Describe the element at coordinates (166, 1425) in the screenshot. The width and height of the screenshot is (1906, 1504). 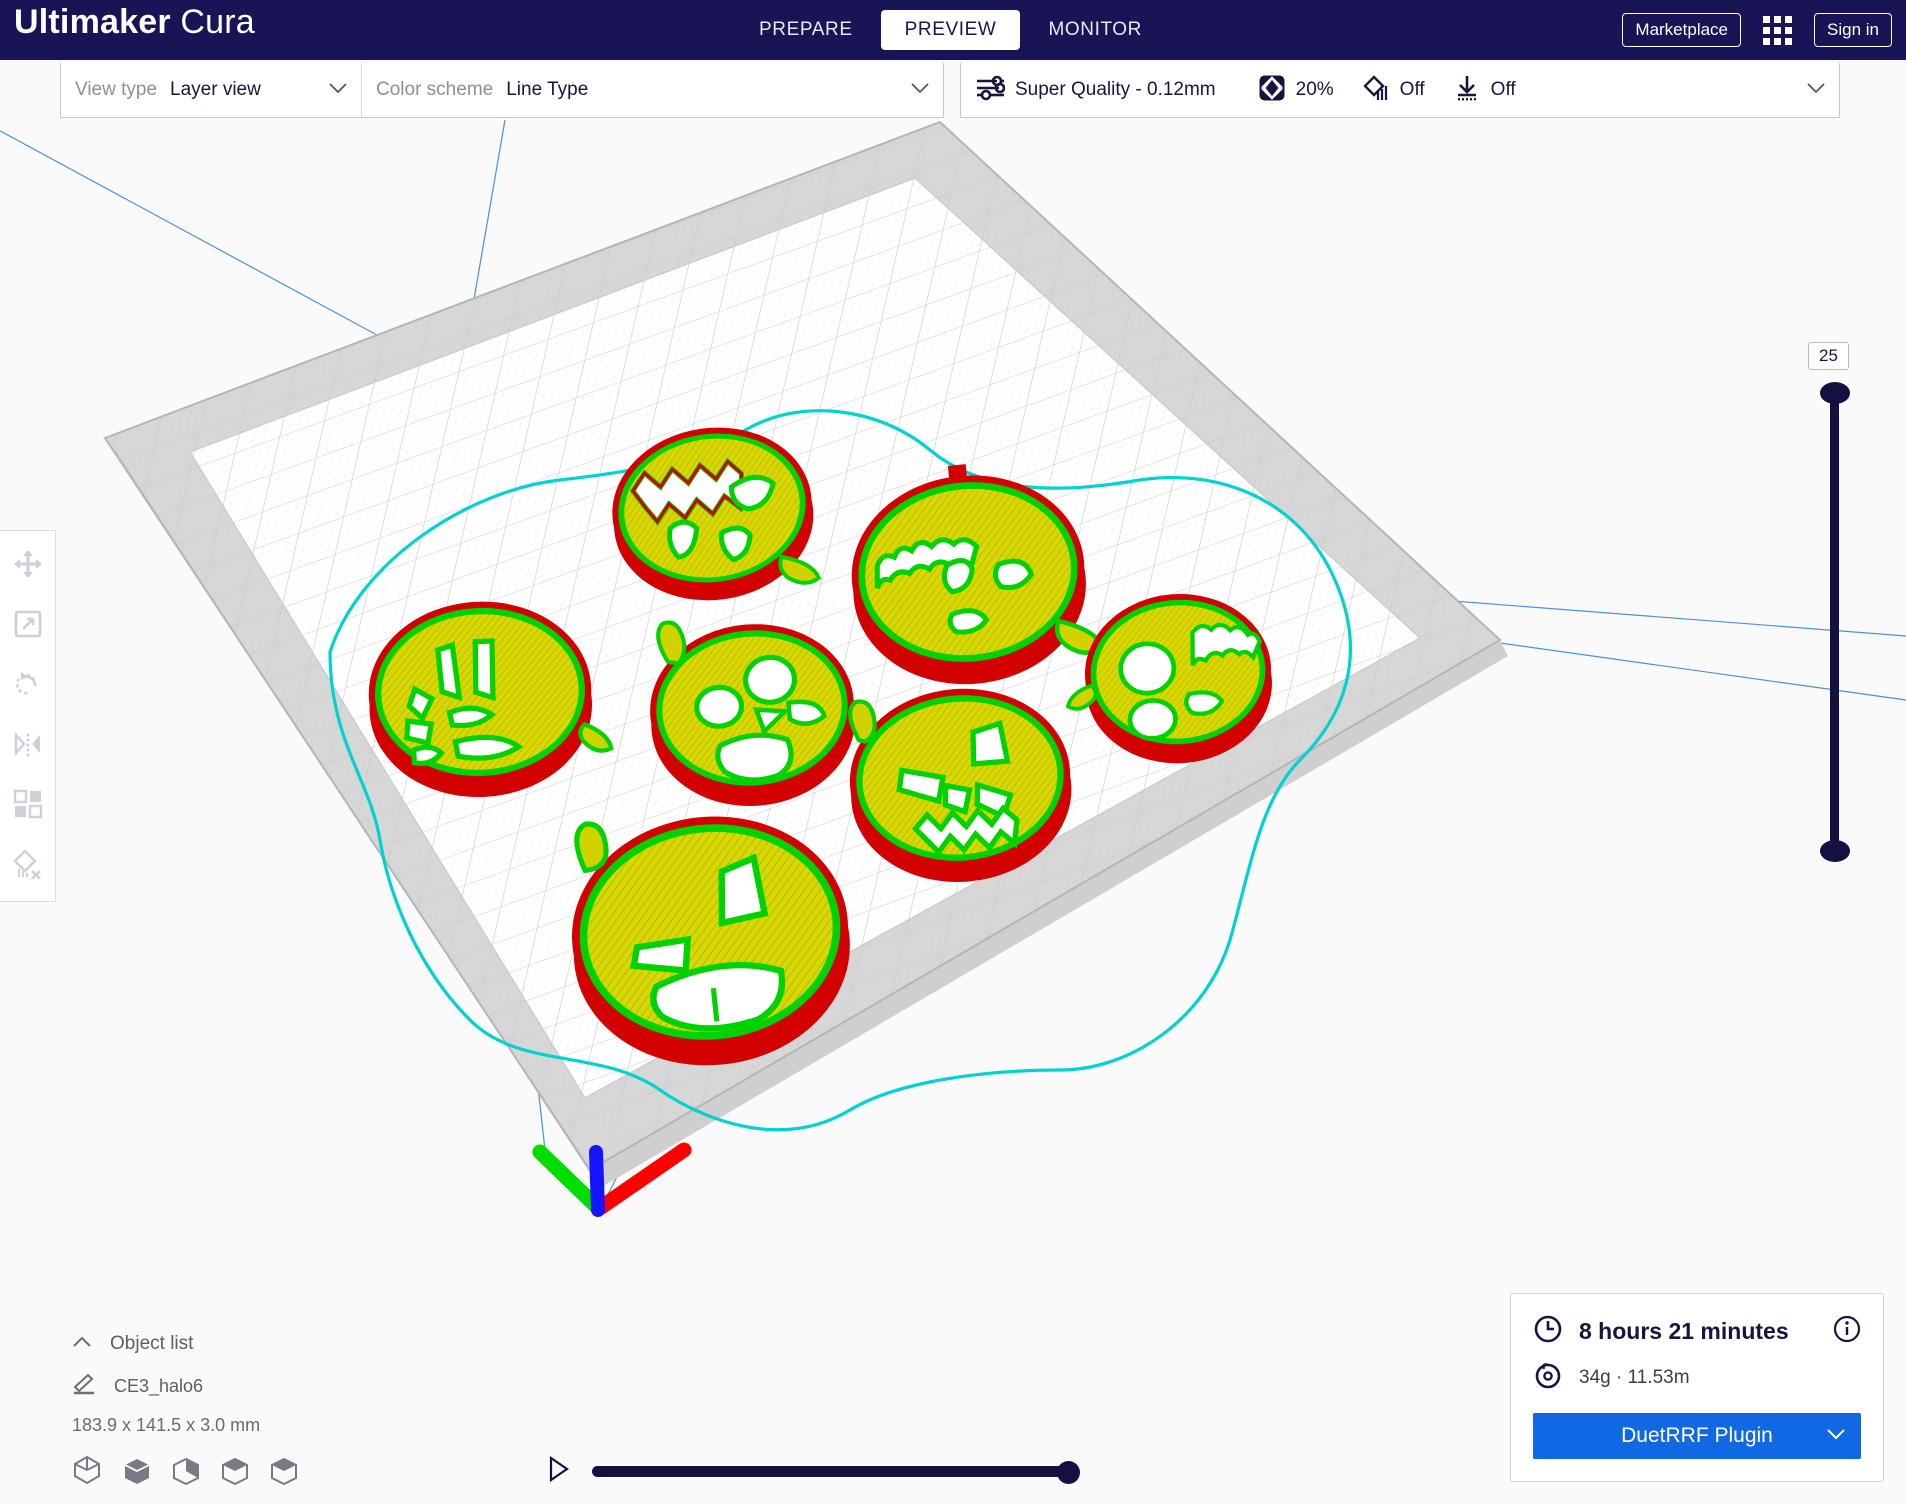
I see `object-dimensions: 183.9 x 141.5 x 3.0 mm` at that location.